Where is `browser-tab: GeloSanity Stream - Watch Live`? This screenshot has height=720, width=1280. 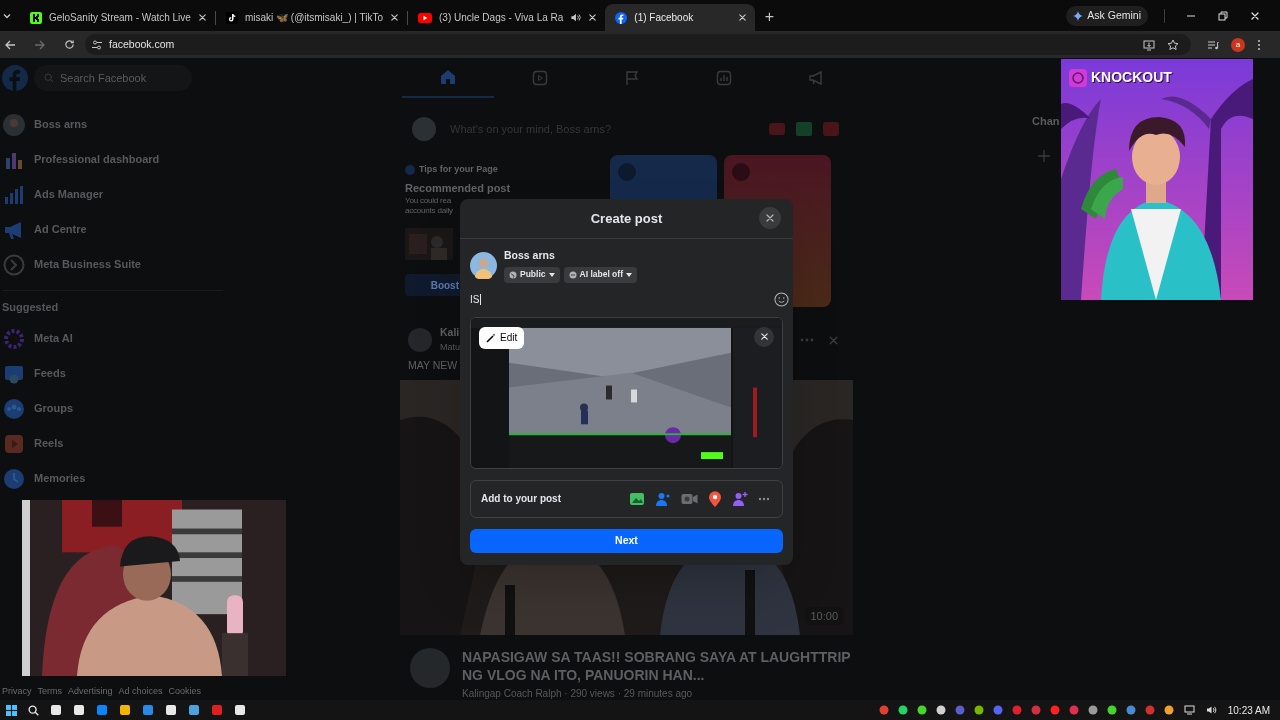
browser-tab: GeloSanity Stream - Watch Live is located at coordinates (117, 17).